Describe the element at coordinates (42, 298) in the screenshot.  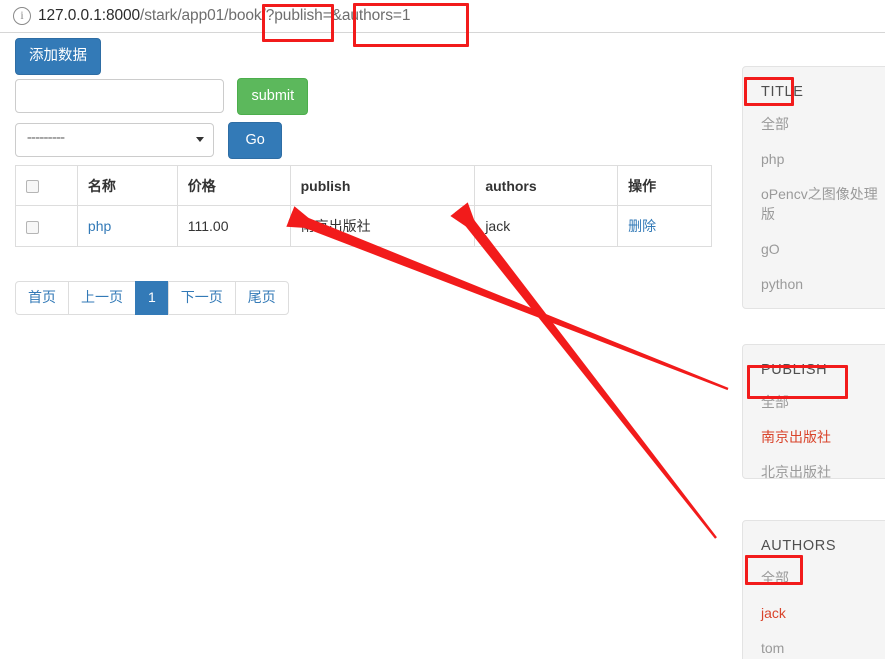
I see `page-first: 首页` at that location.